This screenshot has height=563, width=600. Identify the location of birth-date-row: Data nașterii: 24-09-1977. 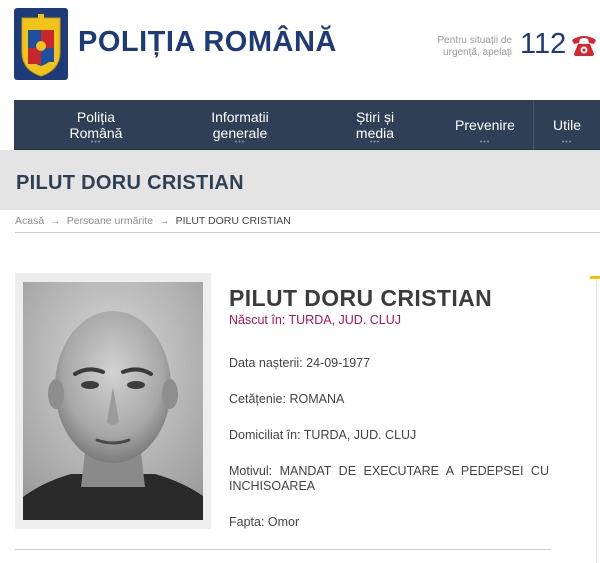
(299, 363).